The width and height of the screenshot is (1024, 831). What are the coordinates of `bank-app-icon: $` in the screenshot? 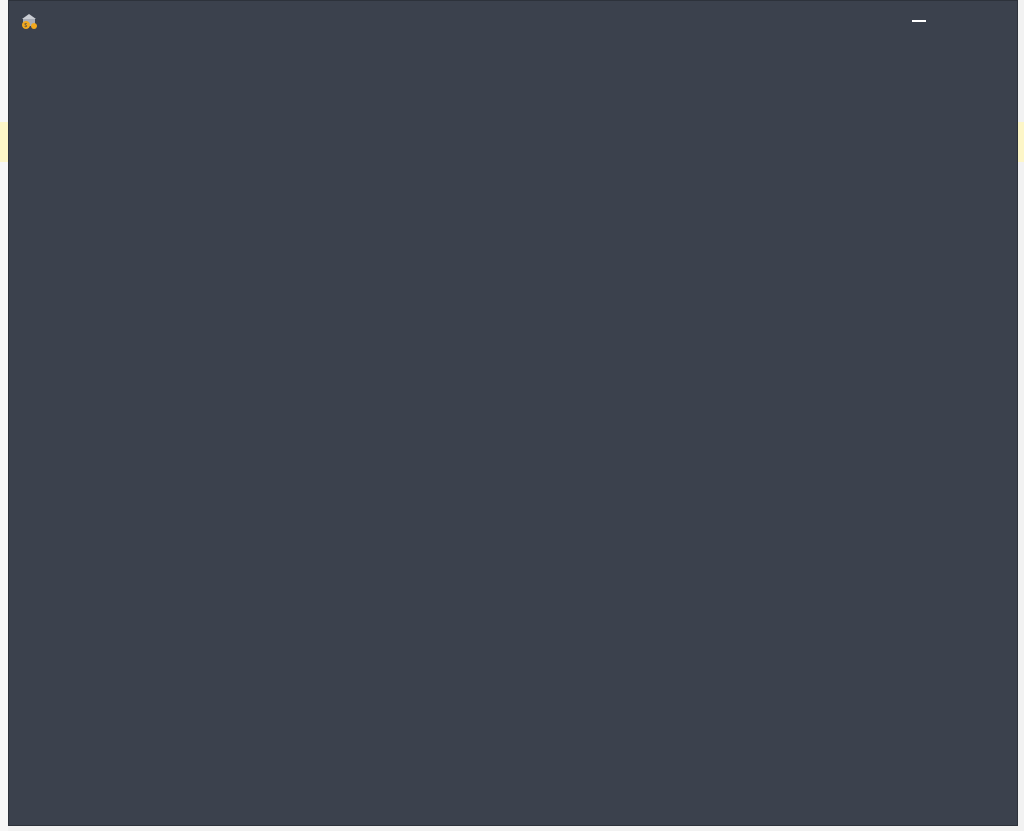 It's located at (29, 21).